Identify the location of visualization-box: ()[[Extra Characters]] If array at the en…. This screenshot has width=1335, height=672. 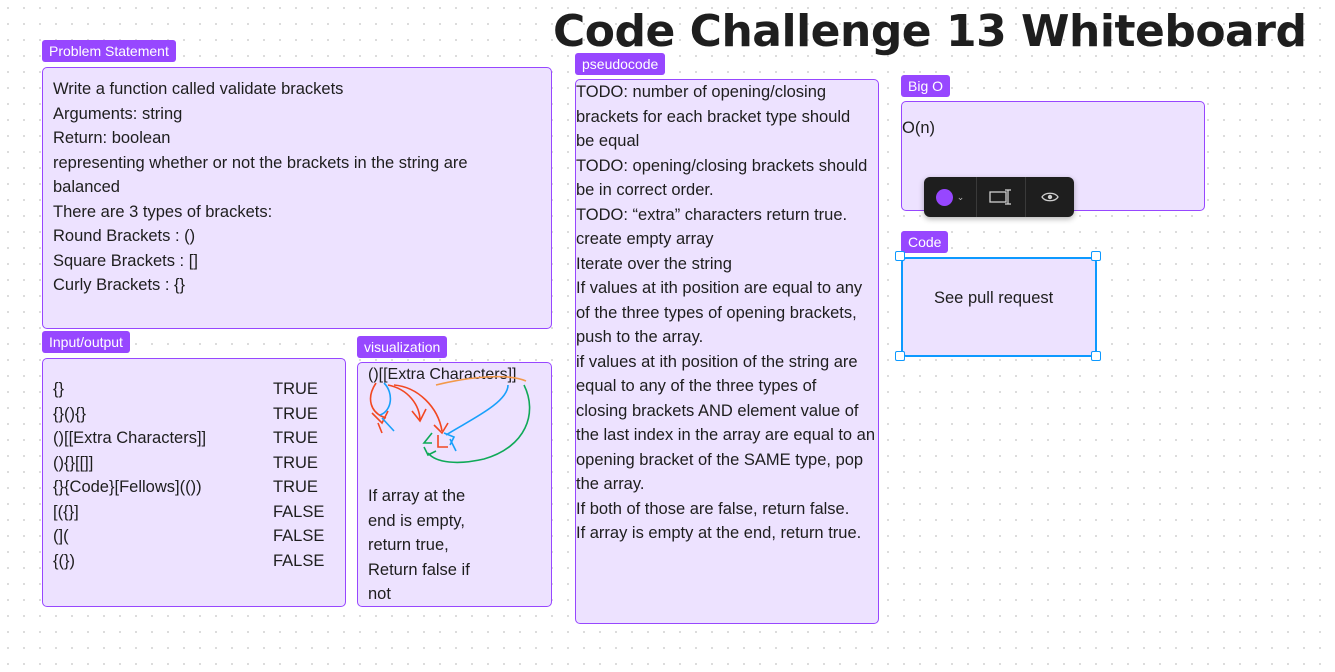
(454, 484).